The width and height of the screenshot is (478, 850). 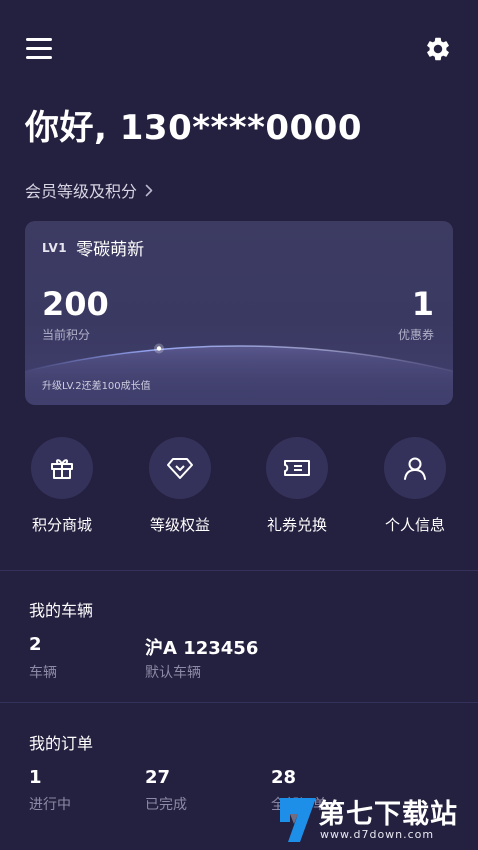 I want to click on orders-in-progress-value: 1, so click(x=35, y=777).